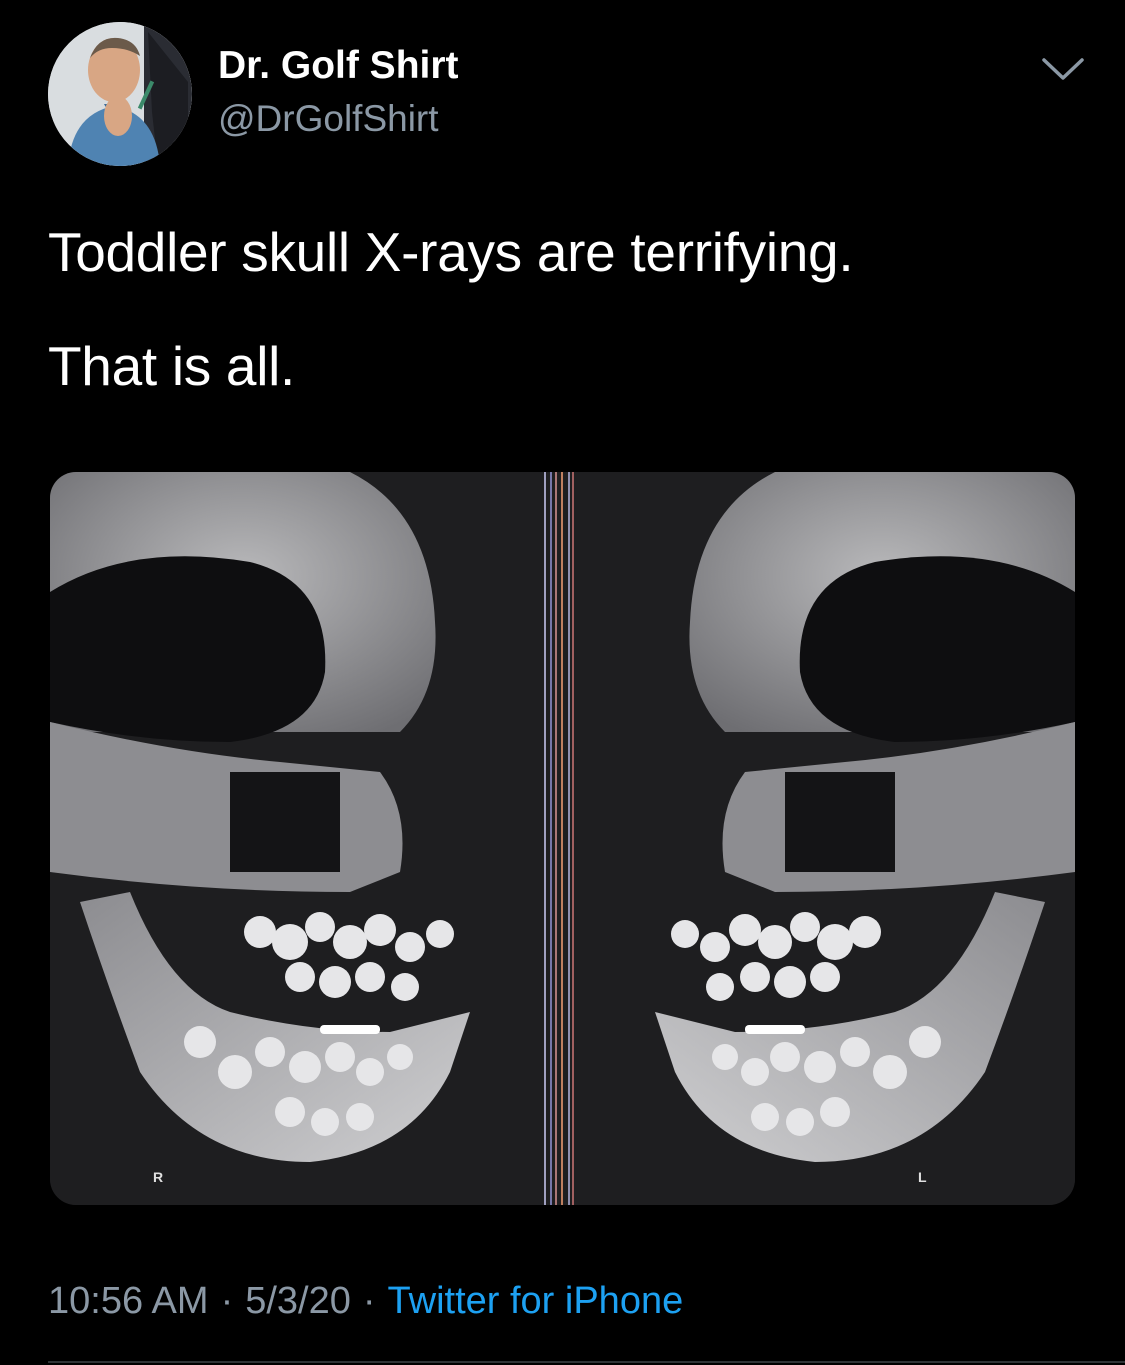 The width and height of the screenshot is (1125, 1365). I want to click on tweet-date: 5/3/20, so click(298, 1301).